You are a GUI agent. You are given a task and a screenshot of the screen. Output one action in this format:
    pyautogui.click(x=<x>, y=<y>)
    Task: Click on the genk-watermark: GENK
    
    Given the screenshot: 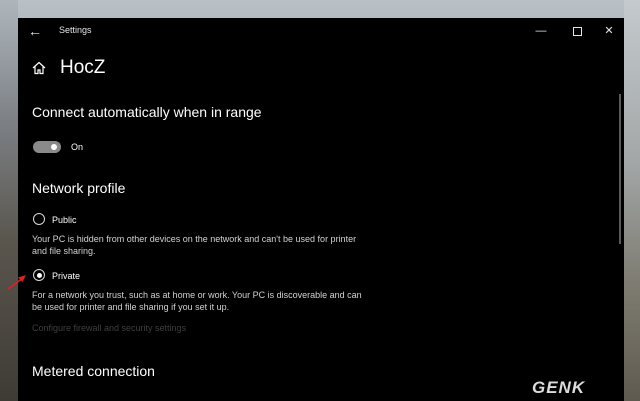 What is the action you would take?
    pyautogui.click(x=559, y=387)
    